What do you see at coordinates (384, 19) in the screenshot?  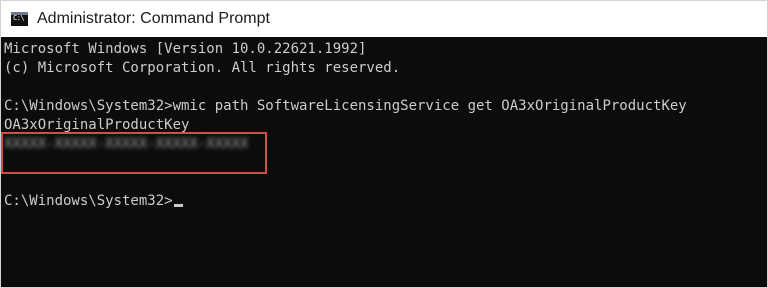 I see `title-bar: C:\ Administrator: Command Prompt` at bounding box center [384, 19].